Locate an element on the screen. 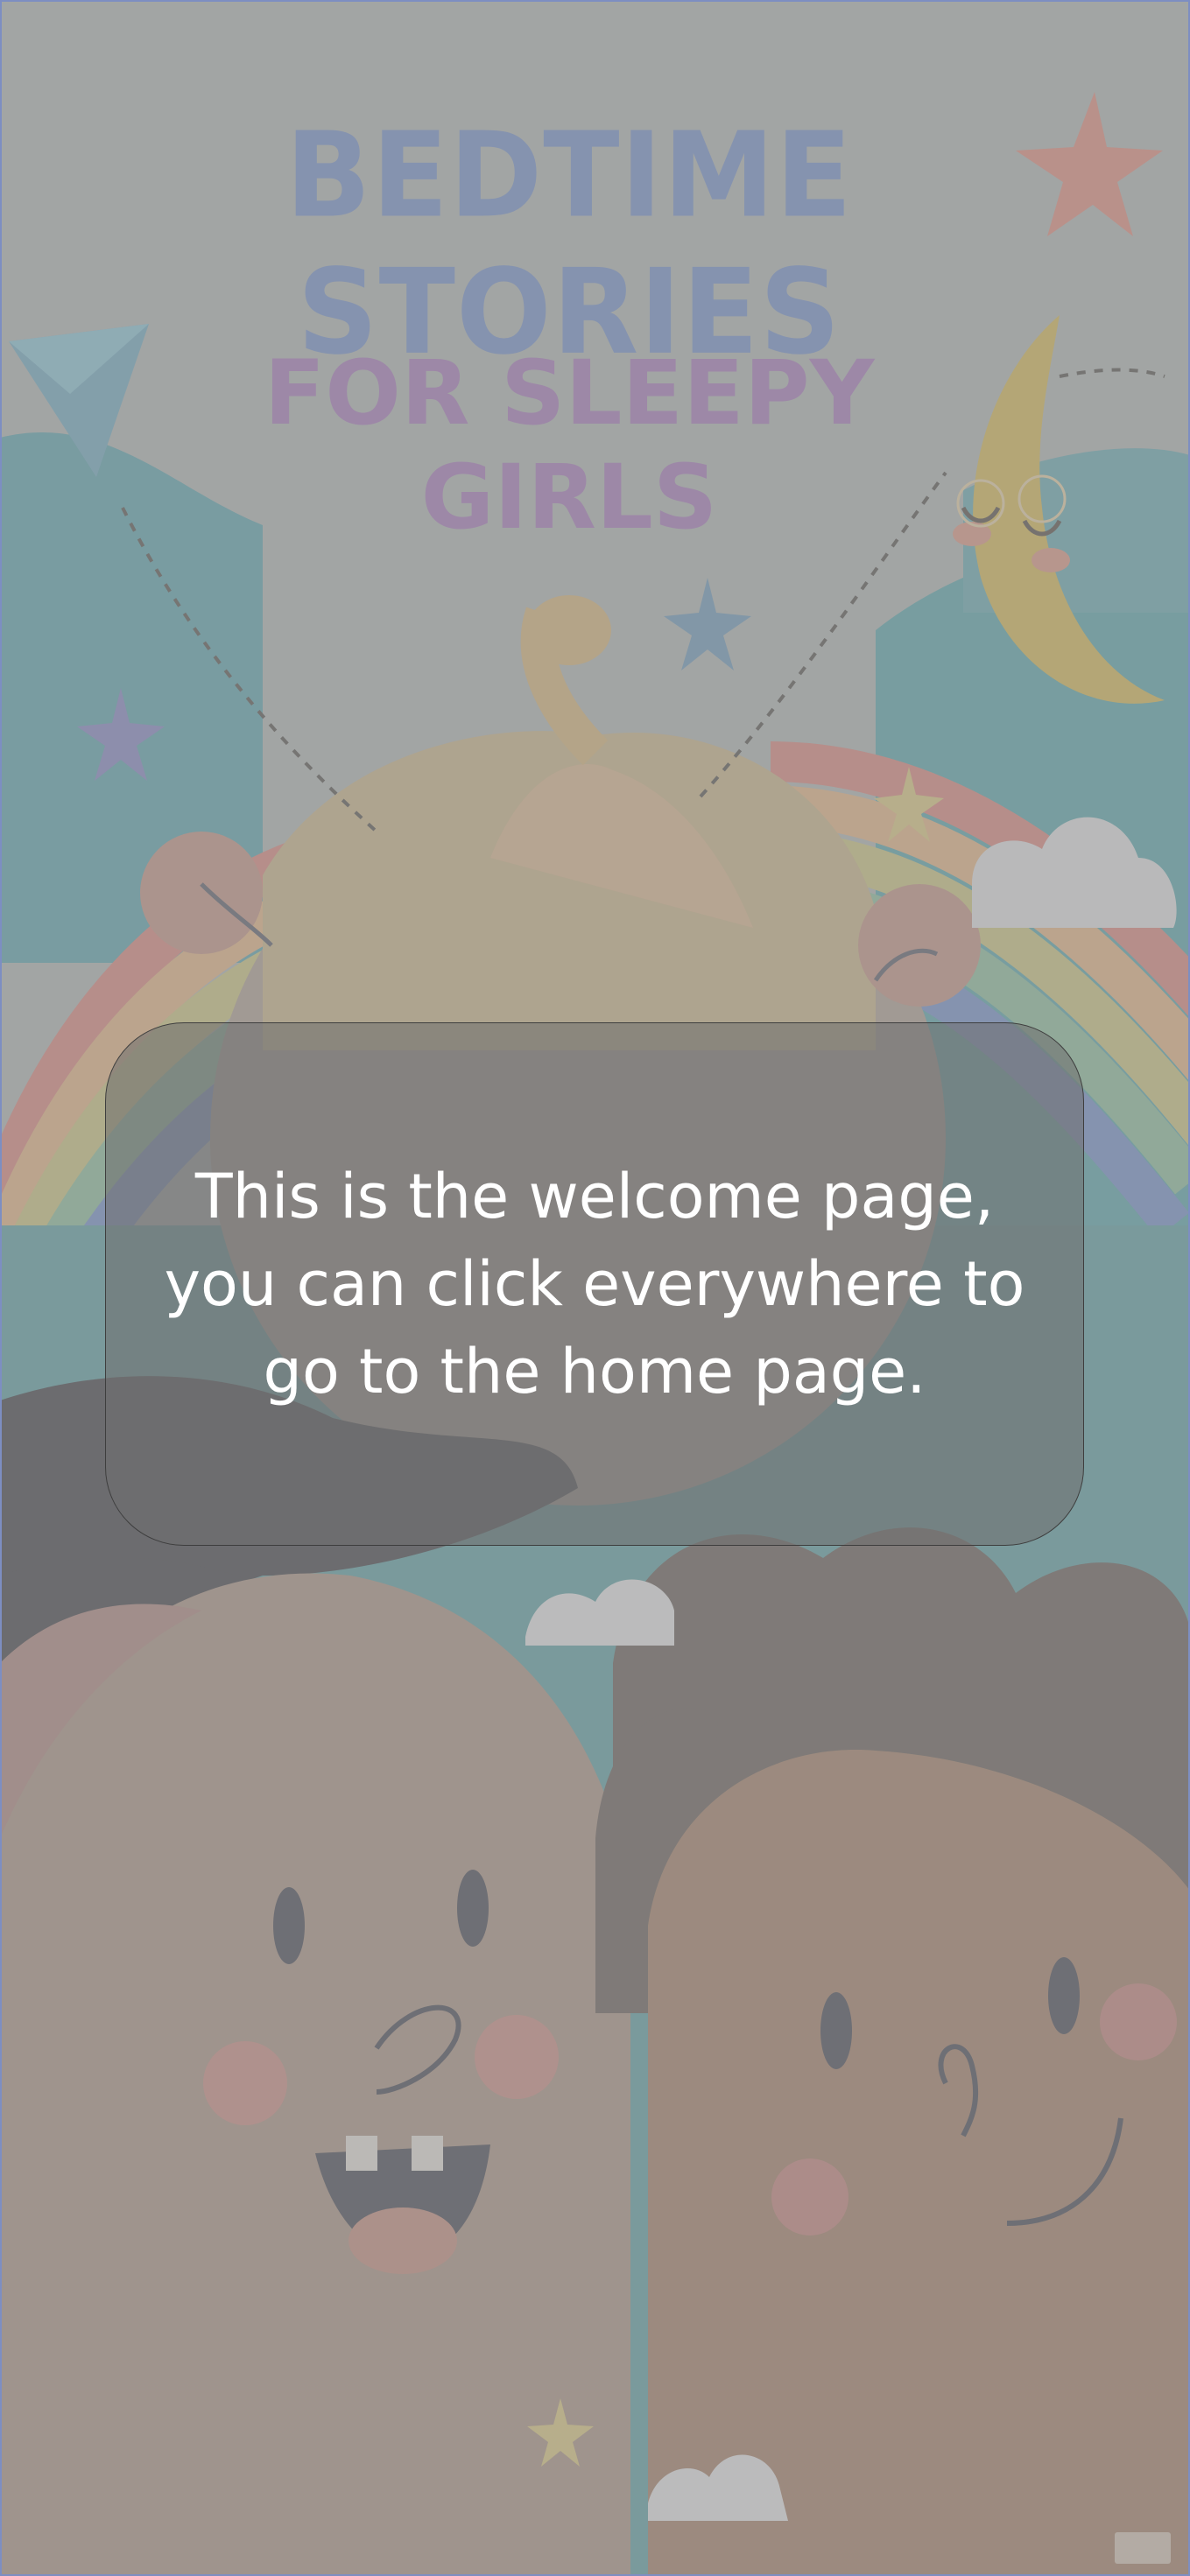 This screenshot has width=1190, height=2576. cover-subtitle: FOR SLEEPY GIRLS is located at coordinates (569, 446).